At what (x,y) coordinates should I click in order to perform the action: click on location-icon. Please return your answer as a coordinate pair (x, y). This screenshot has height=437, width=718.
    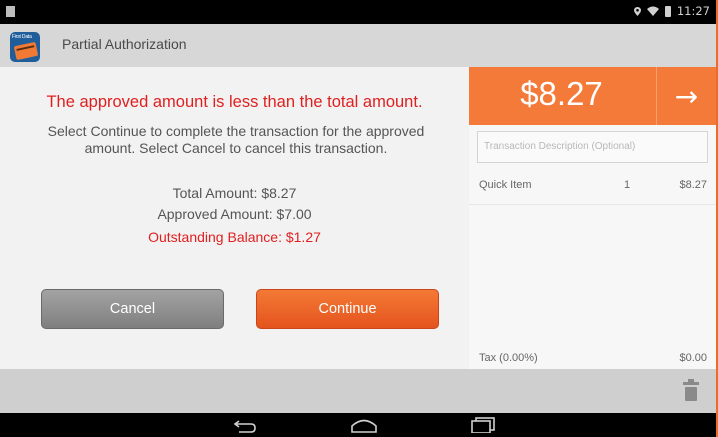
    Looking at the image, I should click on (637, 11).